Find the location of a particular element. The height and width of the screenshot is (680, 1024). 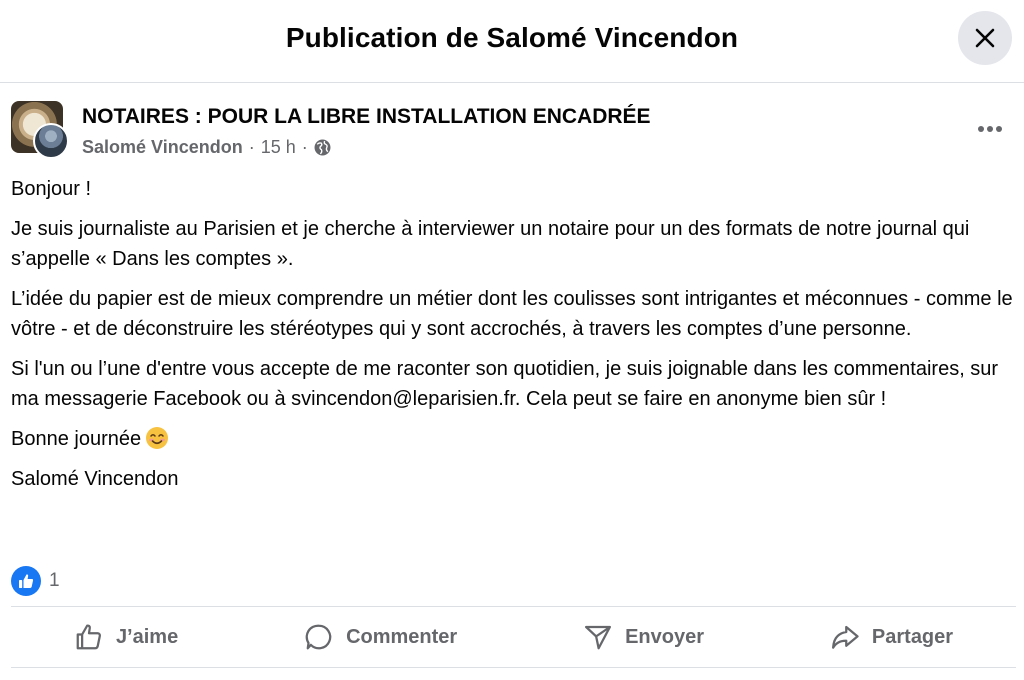

like-button: J’aime is located at coordinates (126, 637).